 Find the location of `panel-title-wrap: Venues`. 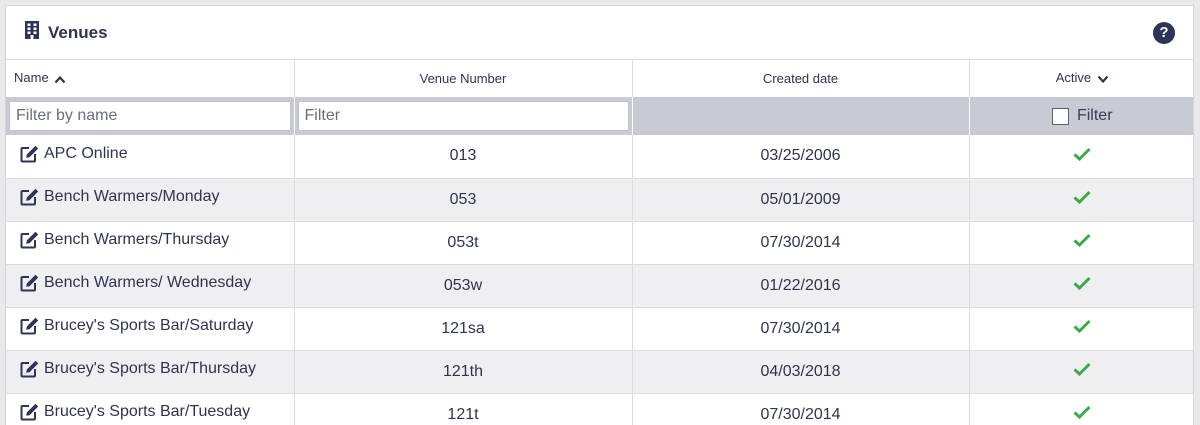

panel-title-wrap: Venues is located at coordinates (66, 32).